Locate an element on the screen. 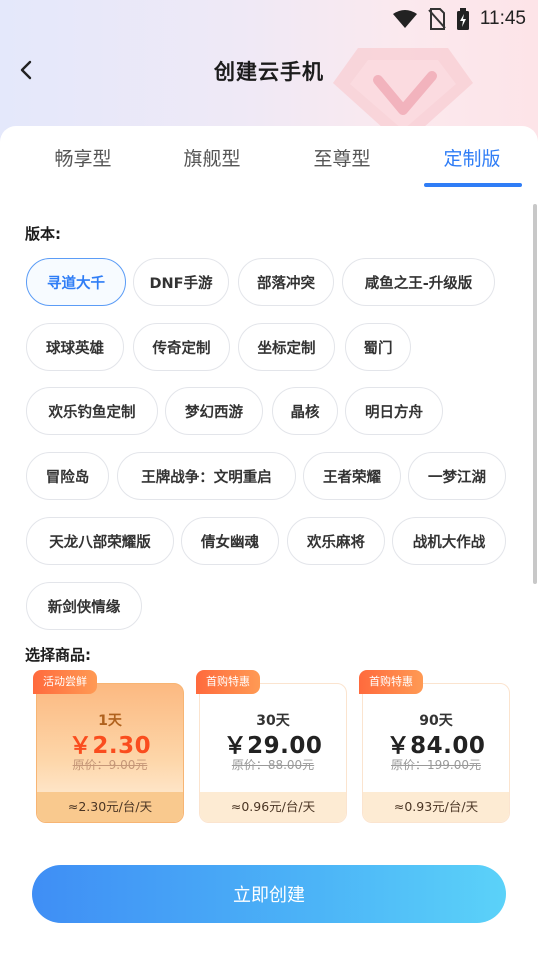 Image resolution: width=538 pixels, height=958 pixels. version-chip: 部落冲突 is located at coordinates (286, 282).